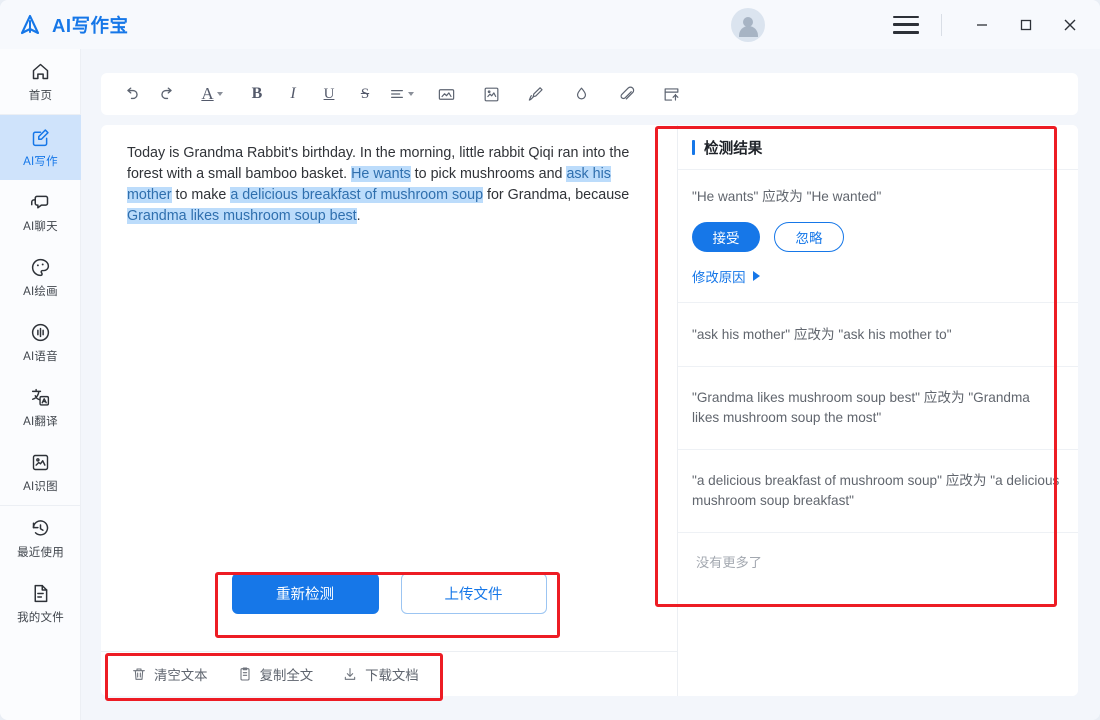 This screenshot has height=720, width=1100. I want to click on result-item: "He wants" 应改为 "He wanted" 接受 忽略 修改原因, so click(878, 236).